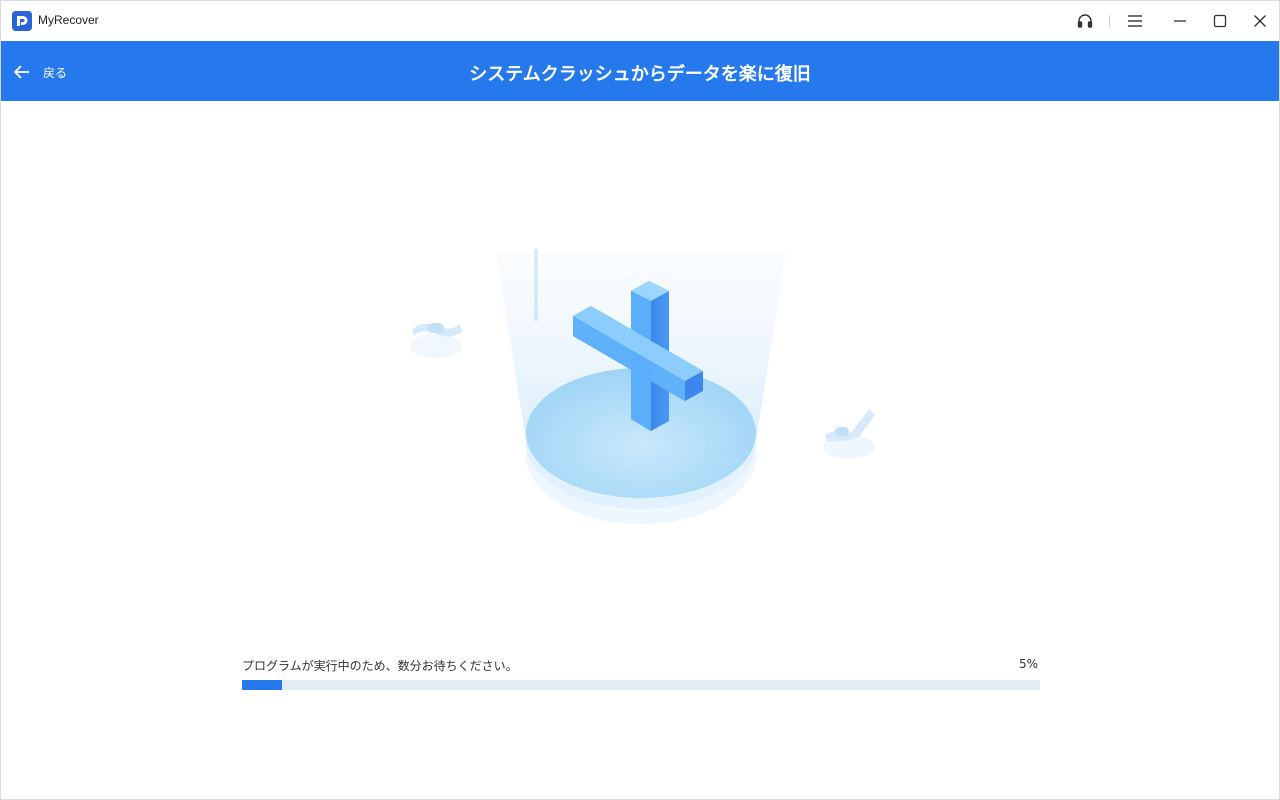 Image resolution: width=1280 pixels, height=800 pixels. Describe the element at coordinates (1220, 21) in the screenshot. I see `maximize-icon` at that location.